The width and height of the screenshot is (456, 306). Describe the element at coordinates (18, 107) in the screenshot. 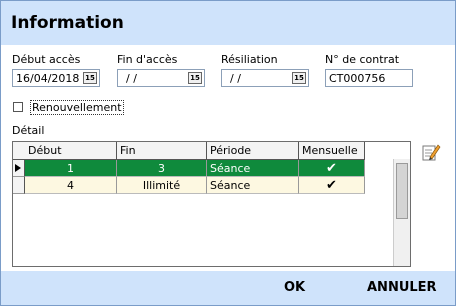

I see `renouvellement-checkbox` at that location.